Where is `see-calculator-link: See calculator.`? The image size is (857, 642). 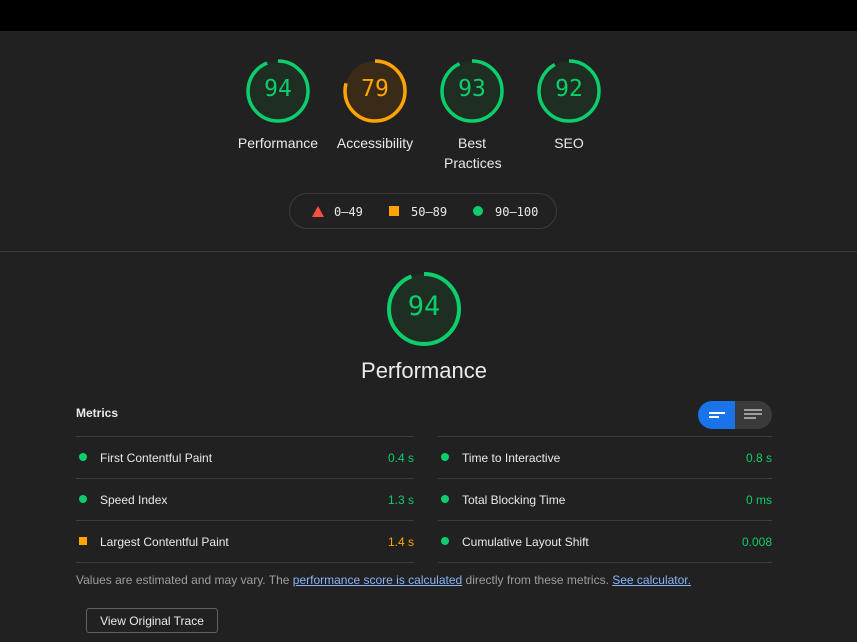 see-calculator-link: See calculator. is located at coordinates (651, 580).